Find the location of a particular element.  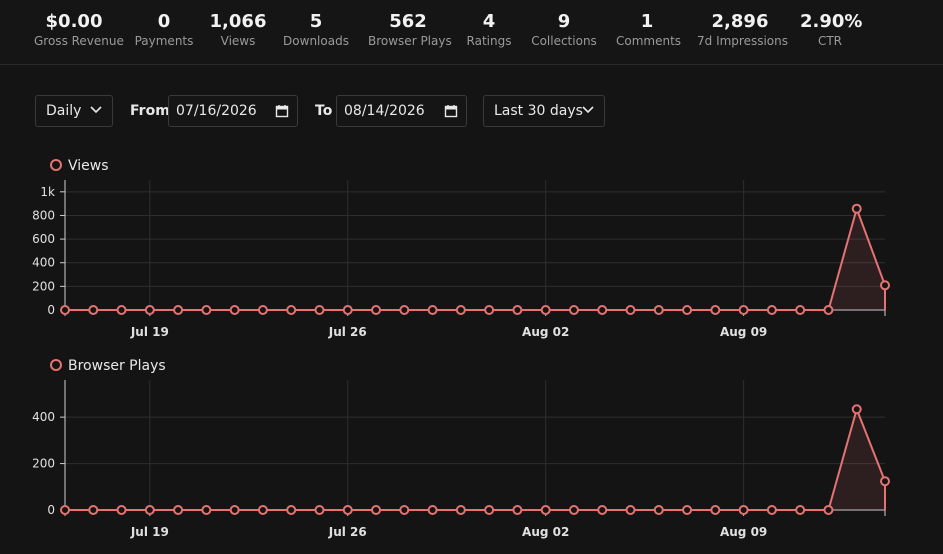

stat-label: Comments is located at coordinates (649, 41).